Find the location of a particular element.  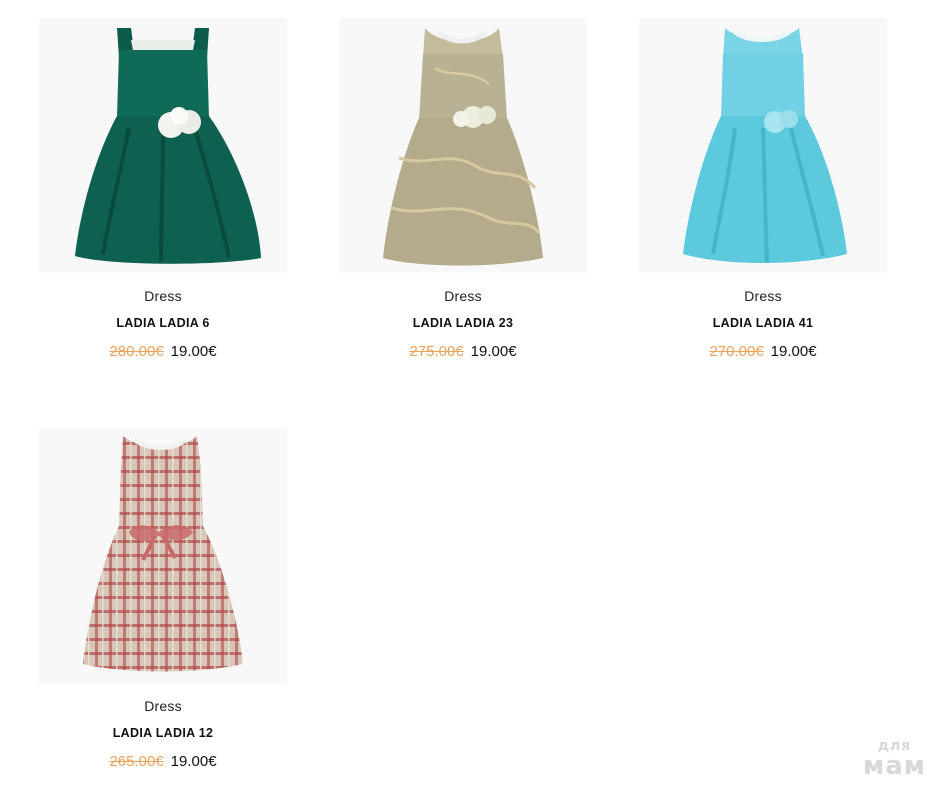

gold-brocade-dress-image is located at coordinates (463, 145).